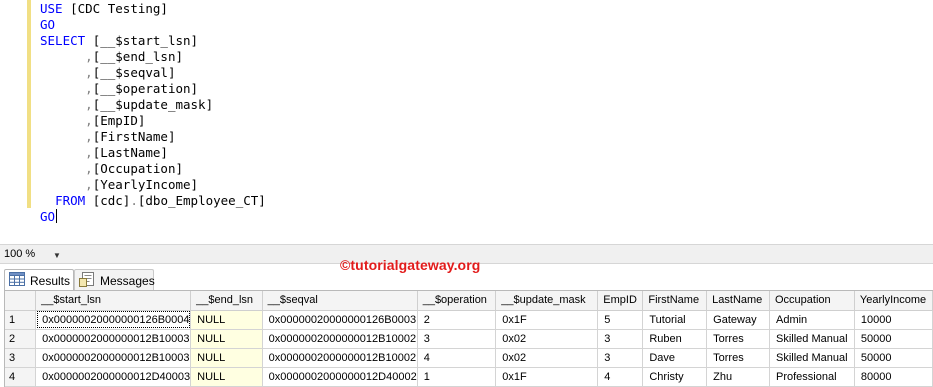  What do you see at coordinates (457, 377) in the screenshot?
I see `grid-cell: 1` at bounding box center [457, 377].